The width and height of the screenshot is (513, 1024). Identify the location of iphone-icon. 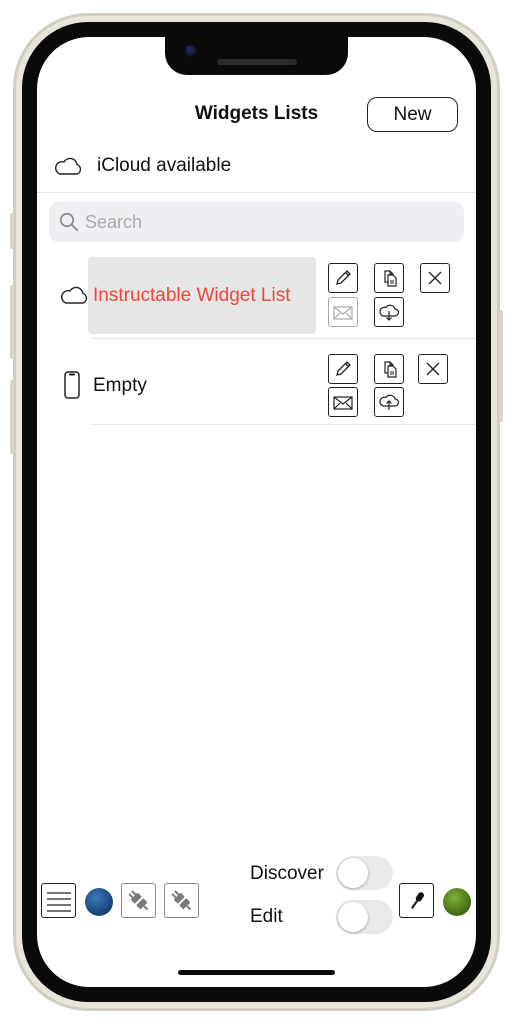
(72, 385).